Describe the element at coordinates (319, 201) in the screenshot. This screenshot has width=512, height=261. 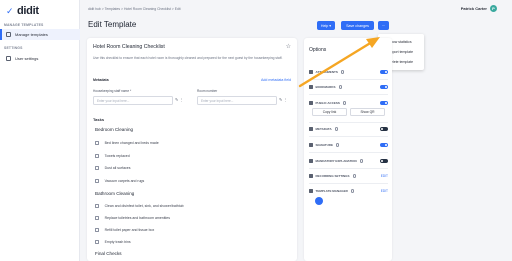
I see `manager-avatar` at that location.